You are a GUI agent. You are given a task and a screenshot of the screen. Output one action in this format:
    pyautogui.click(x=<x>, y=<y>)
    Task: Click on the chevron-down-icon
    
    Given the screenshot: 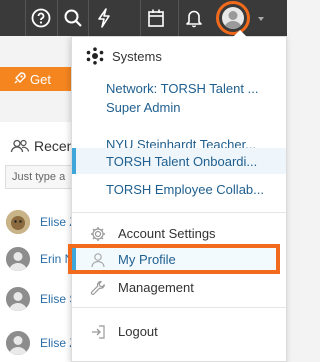 What is the action you would take?
    pyautogui.click(x=261, y=19)
    